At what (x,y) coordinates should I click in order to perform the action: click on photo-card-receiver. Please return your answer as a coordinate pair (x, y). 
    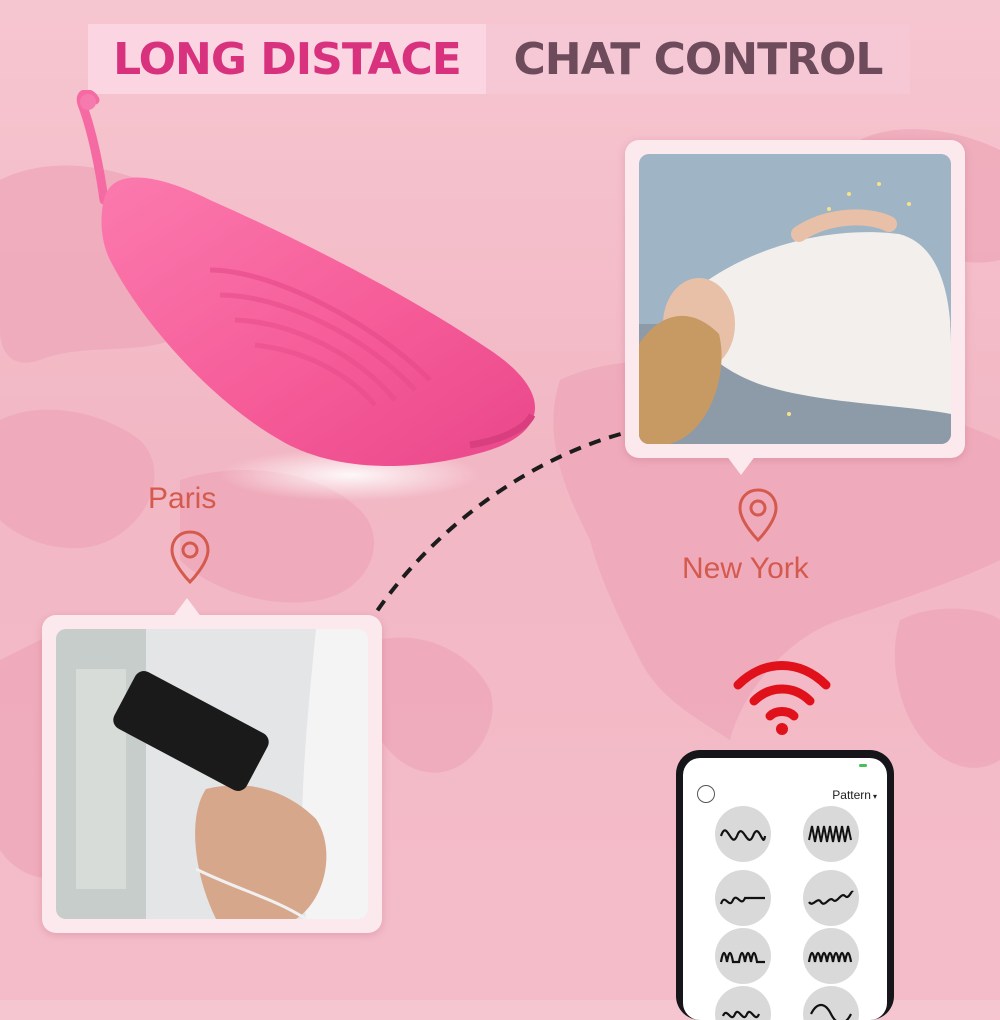
    Looking at the image, I should click on (795, 299).